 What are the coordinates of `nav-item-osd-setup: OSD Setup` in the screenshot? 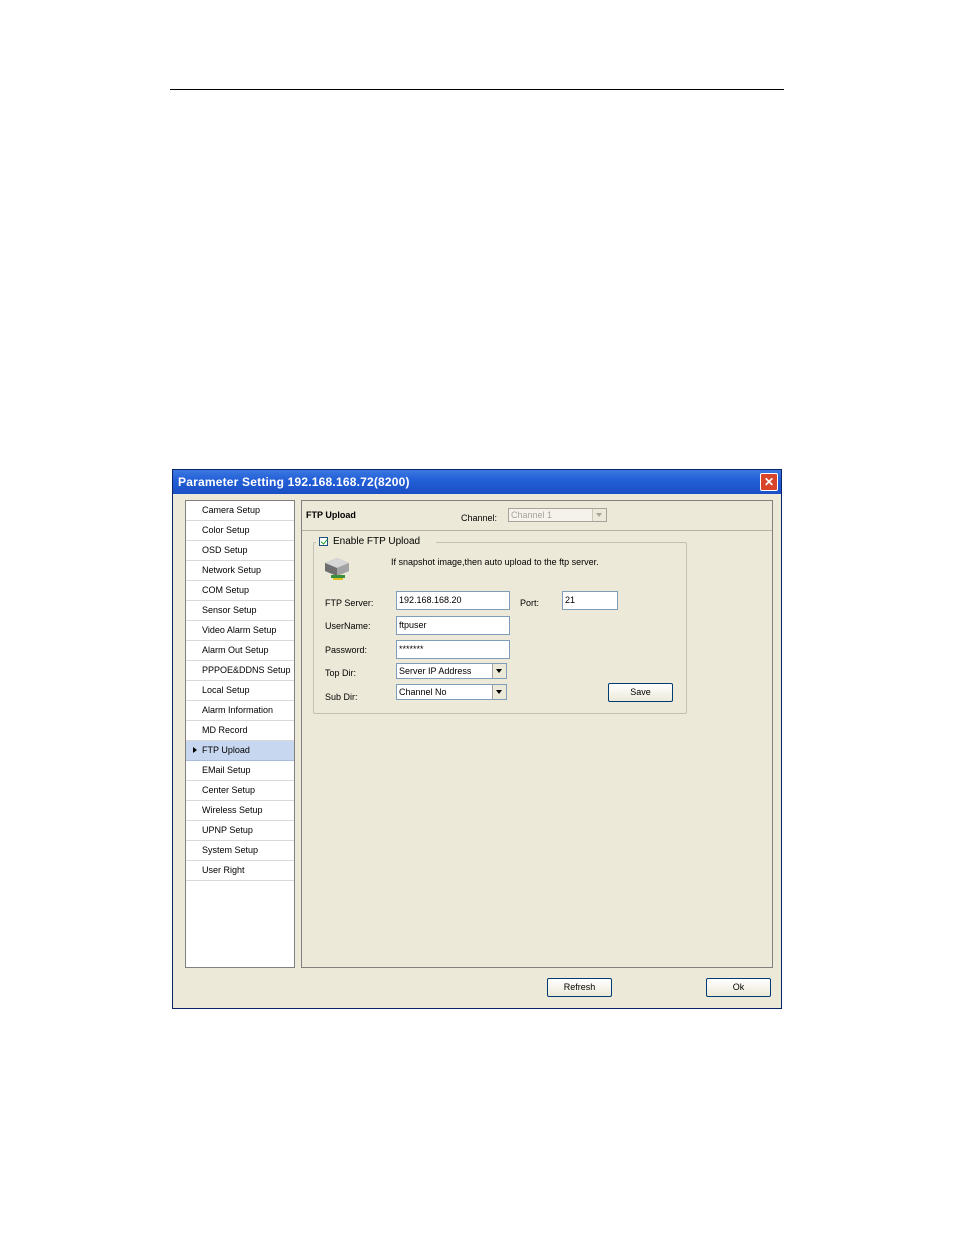 It's located at (240, 551).